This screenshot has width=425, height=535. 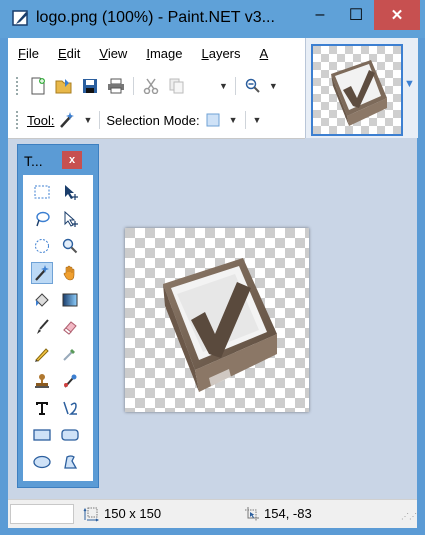 What do you see at coordinates (257, 120) in the screenshot?
I see `toolbar-overflow-arrow: ▼` at bounding box center [257, 120].